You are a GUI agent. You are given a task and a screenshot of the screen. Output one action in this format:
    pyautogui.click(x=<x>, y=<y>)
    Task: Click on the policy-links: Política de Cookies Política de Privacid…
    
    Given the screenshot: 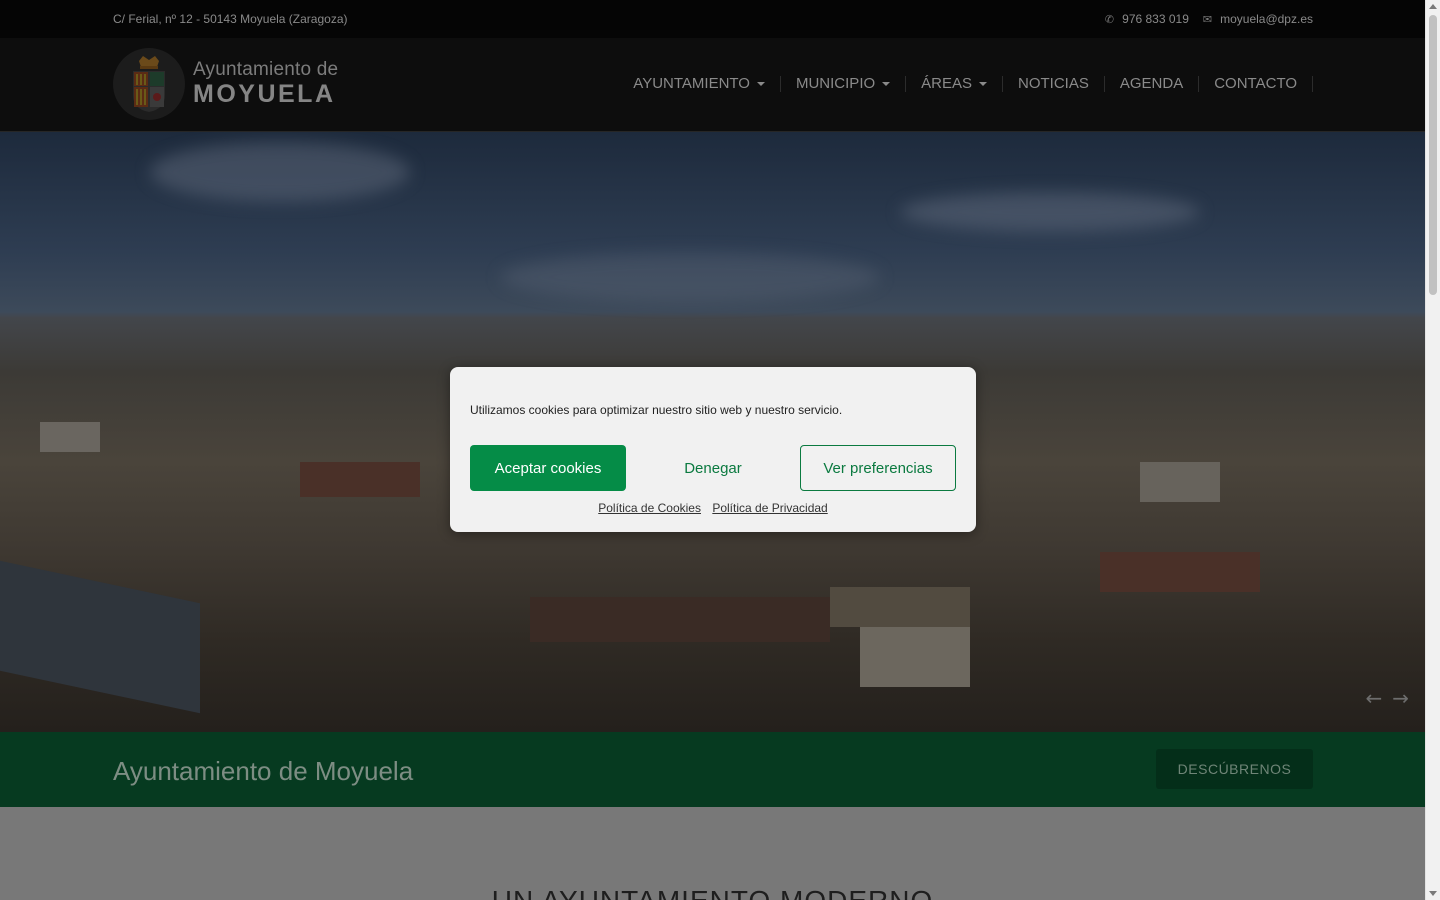 What is the action you would take?
    pyautogui.click(x=713, y=508)
    